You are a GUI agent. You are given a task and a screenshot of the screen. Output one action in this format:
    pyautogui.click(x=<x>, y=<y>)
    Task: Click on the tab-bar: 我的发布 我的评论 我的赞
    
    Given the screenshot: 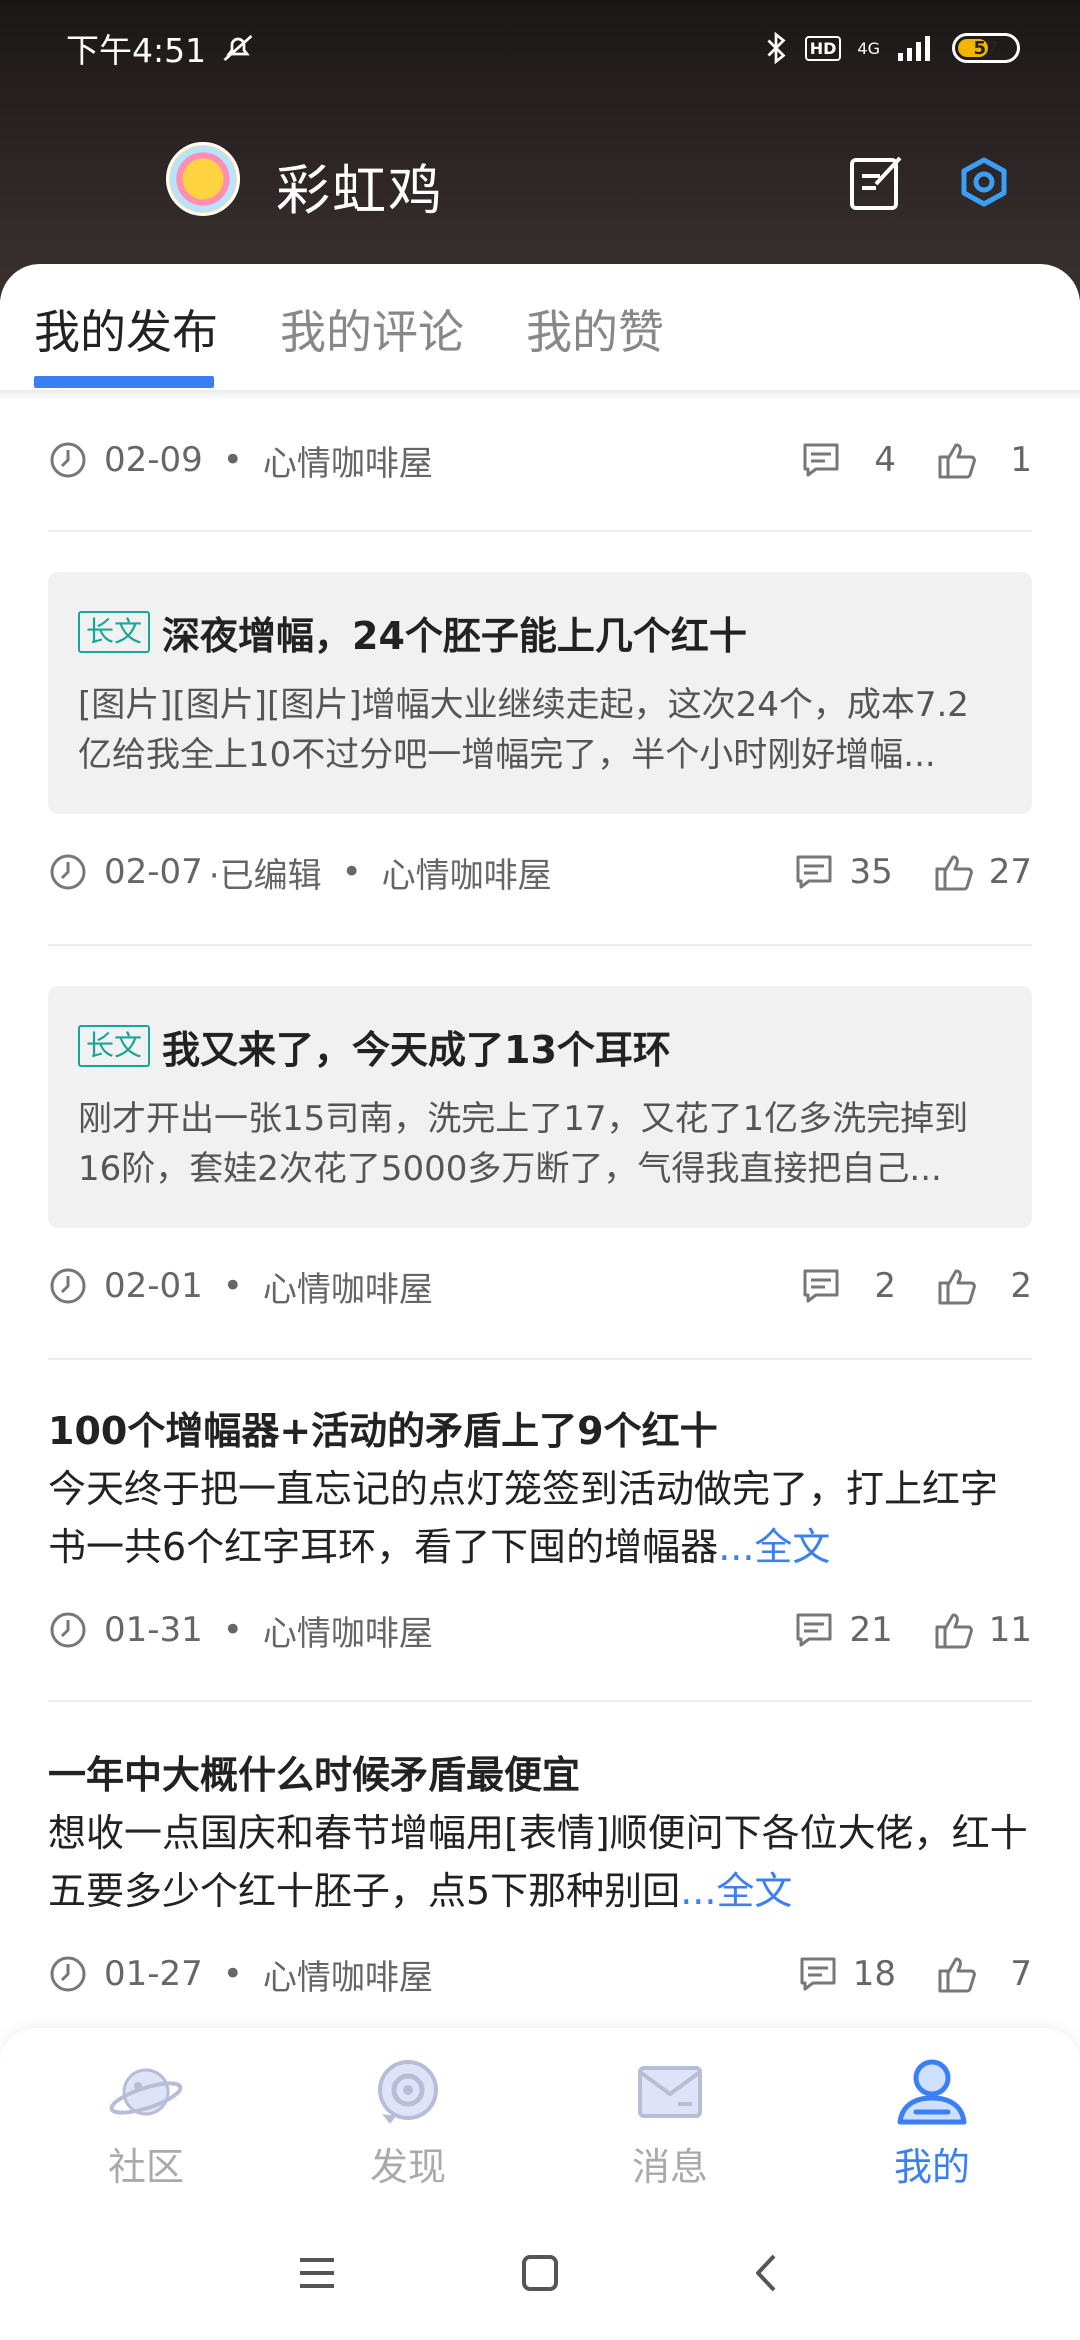 What is the action you would take?
    pyautogui.click(x=540, y=329)
    